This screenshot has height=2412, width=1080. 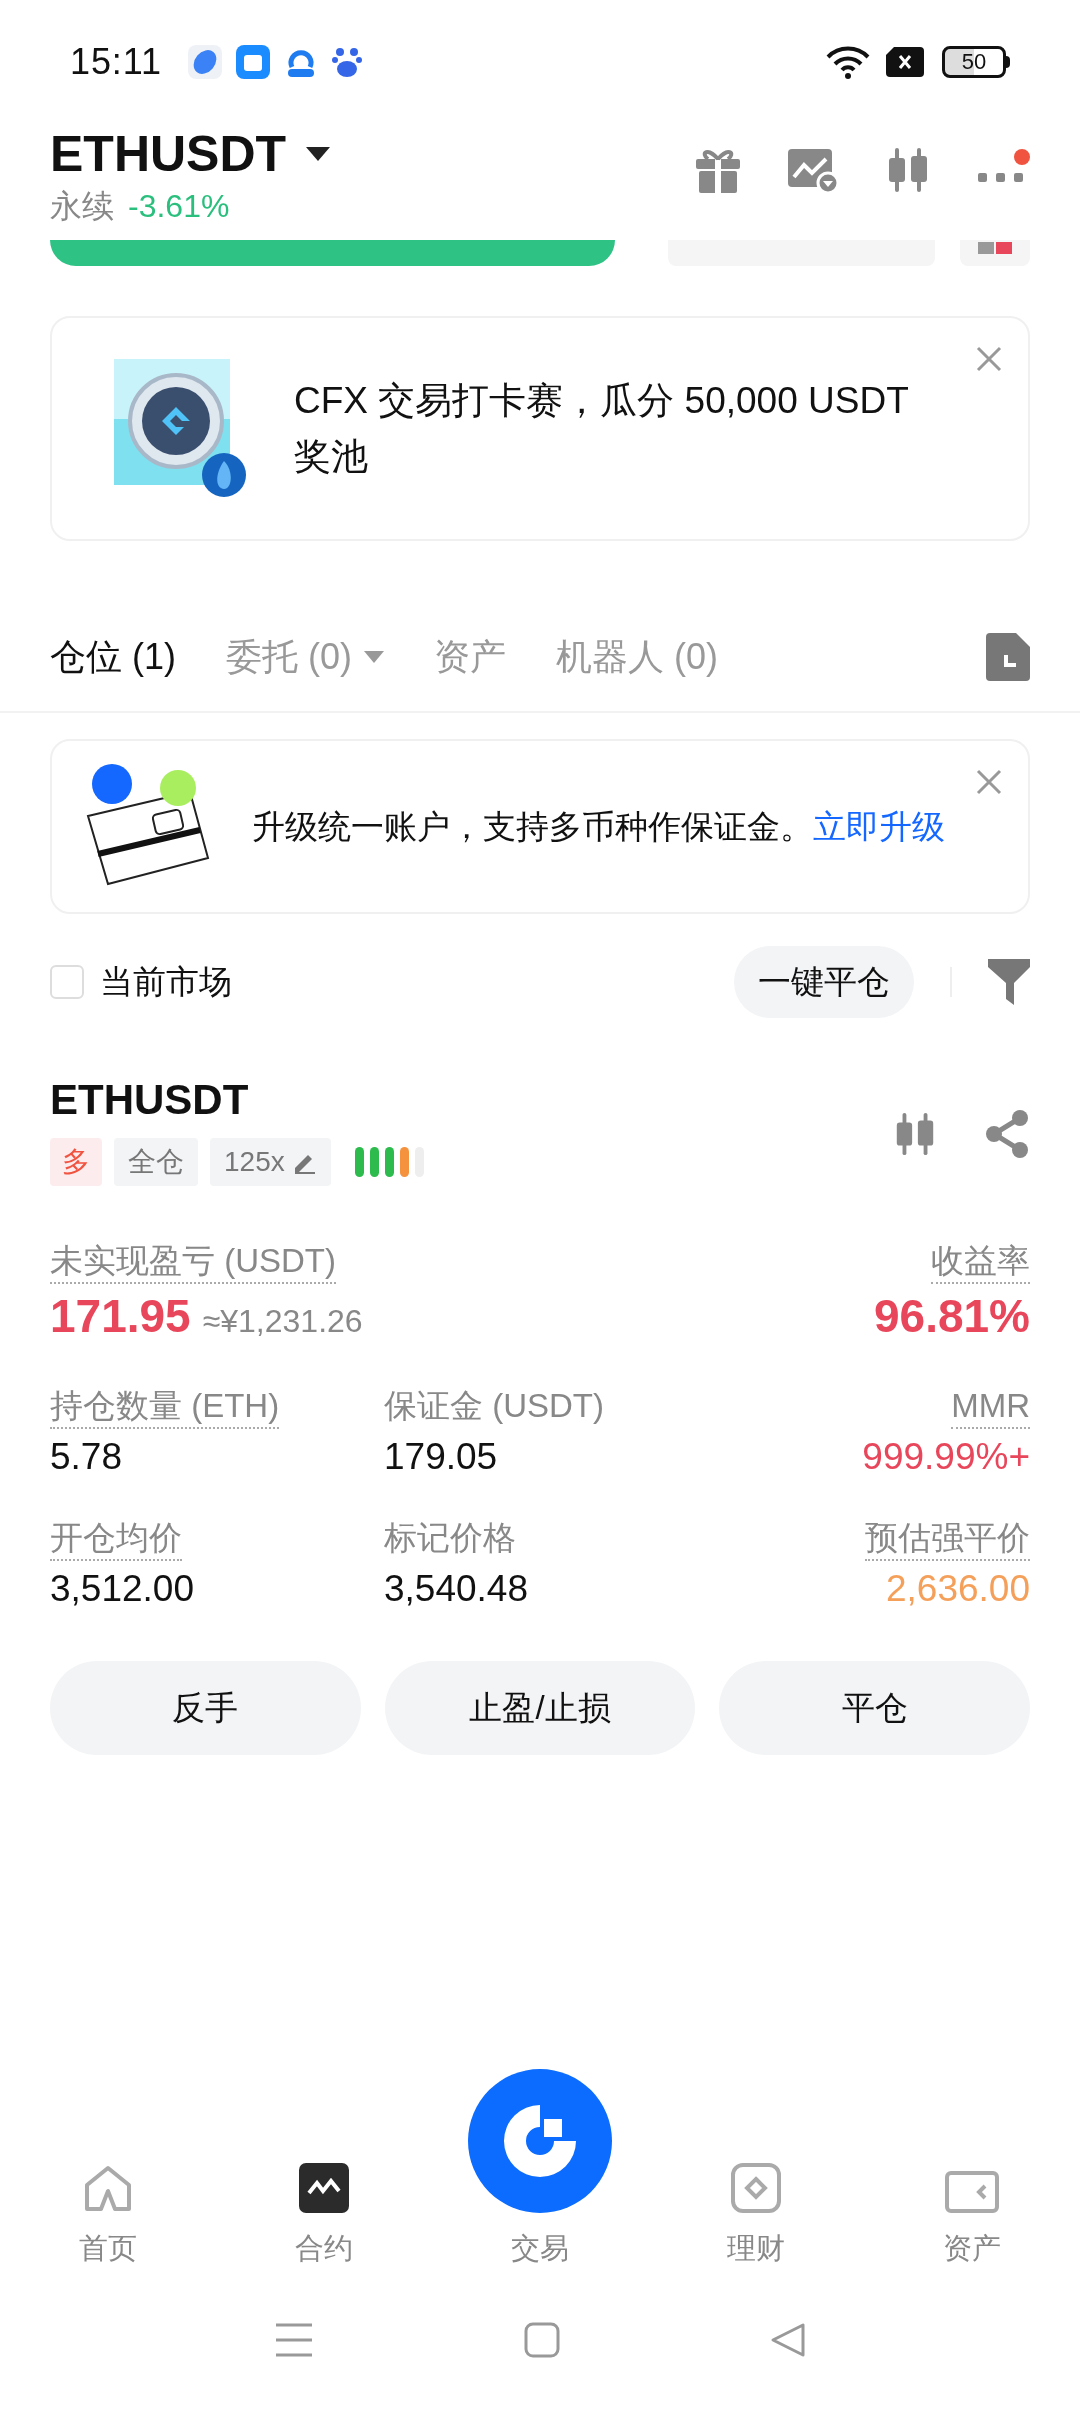 What do you see at coordinates (193, 1262) in the screenshot?
I see `pnl-label: 未实现盈亏 (USDT)` at bounding box center [193, 1262].